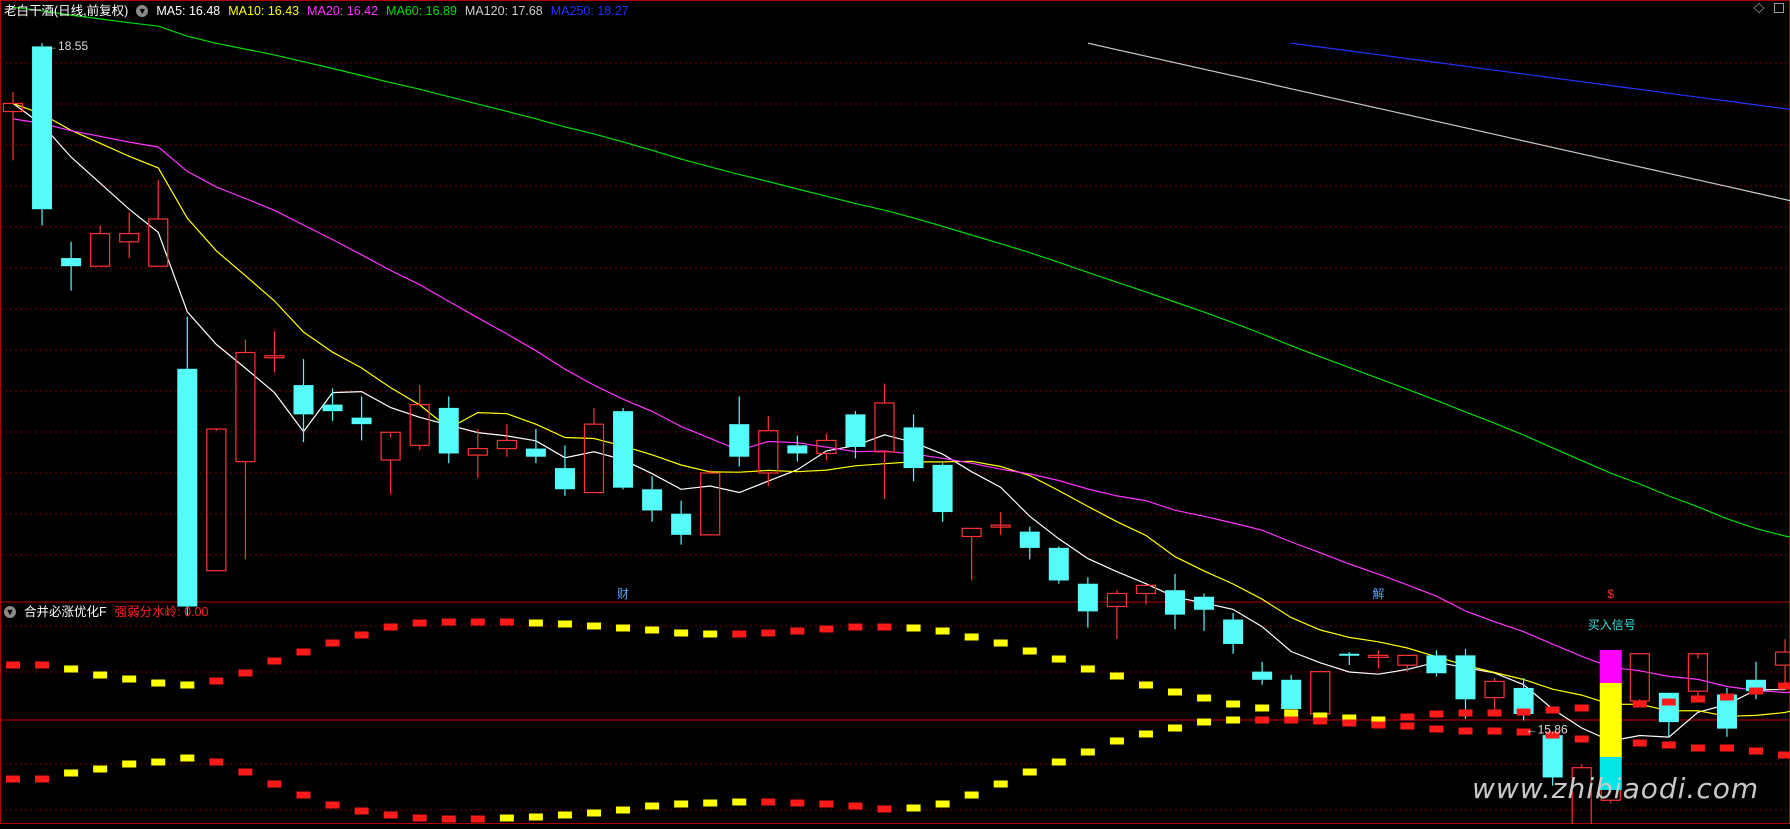 This screenshot has width=1790, height=829. Describe the element at coordinates (65, 612) in the screenshot. I see `indicator-name: 合并必涨优化F` at that location.